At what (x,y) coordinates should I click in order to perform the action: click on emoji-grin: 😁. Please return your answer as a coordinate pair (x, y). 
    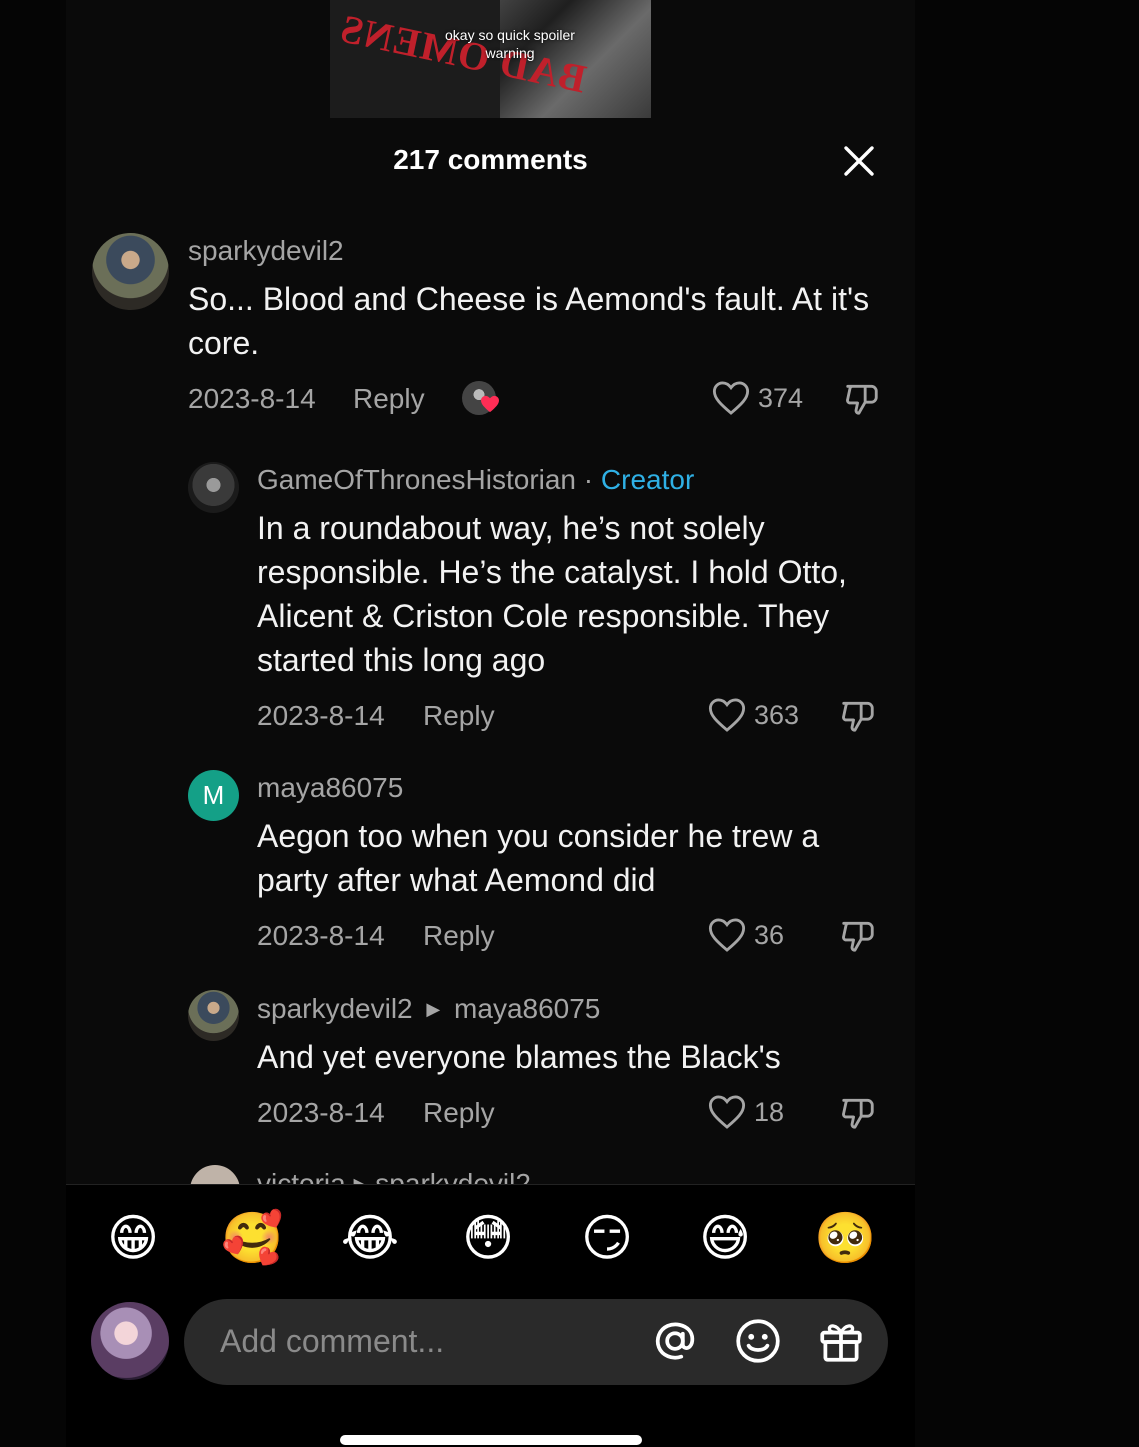
    Looking at the image, I should click on (133, 1238).